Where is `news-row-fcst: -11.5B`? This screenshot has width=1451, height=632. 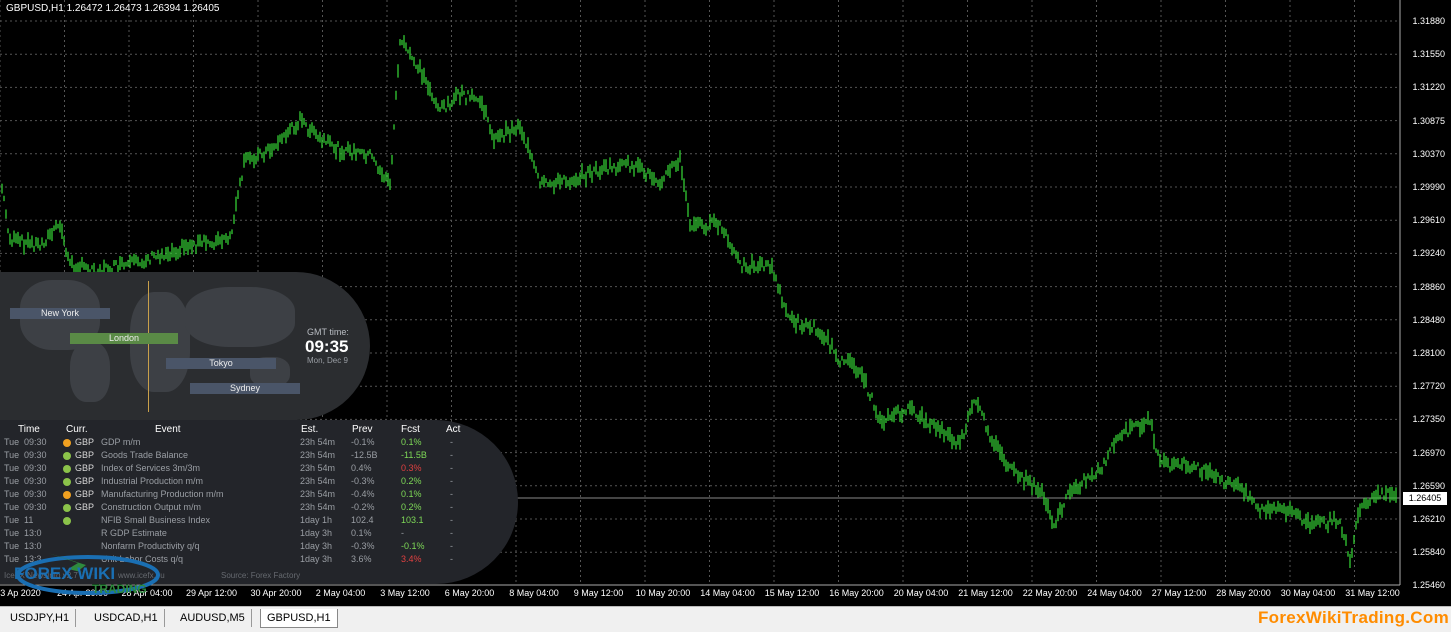
news-row-fcst: -11.5B is located at coordinates (414, 455).